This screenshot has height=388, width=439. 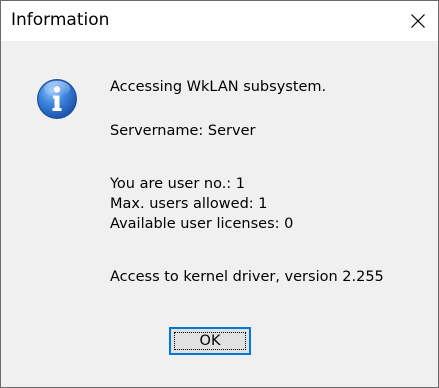 I want to click on close-icon, so click(x=418, y=21).